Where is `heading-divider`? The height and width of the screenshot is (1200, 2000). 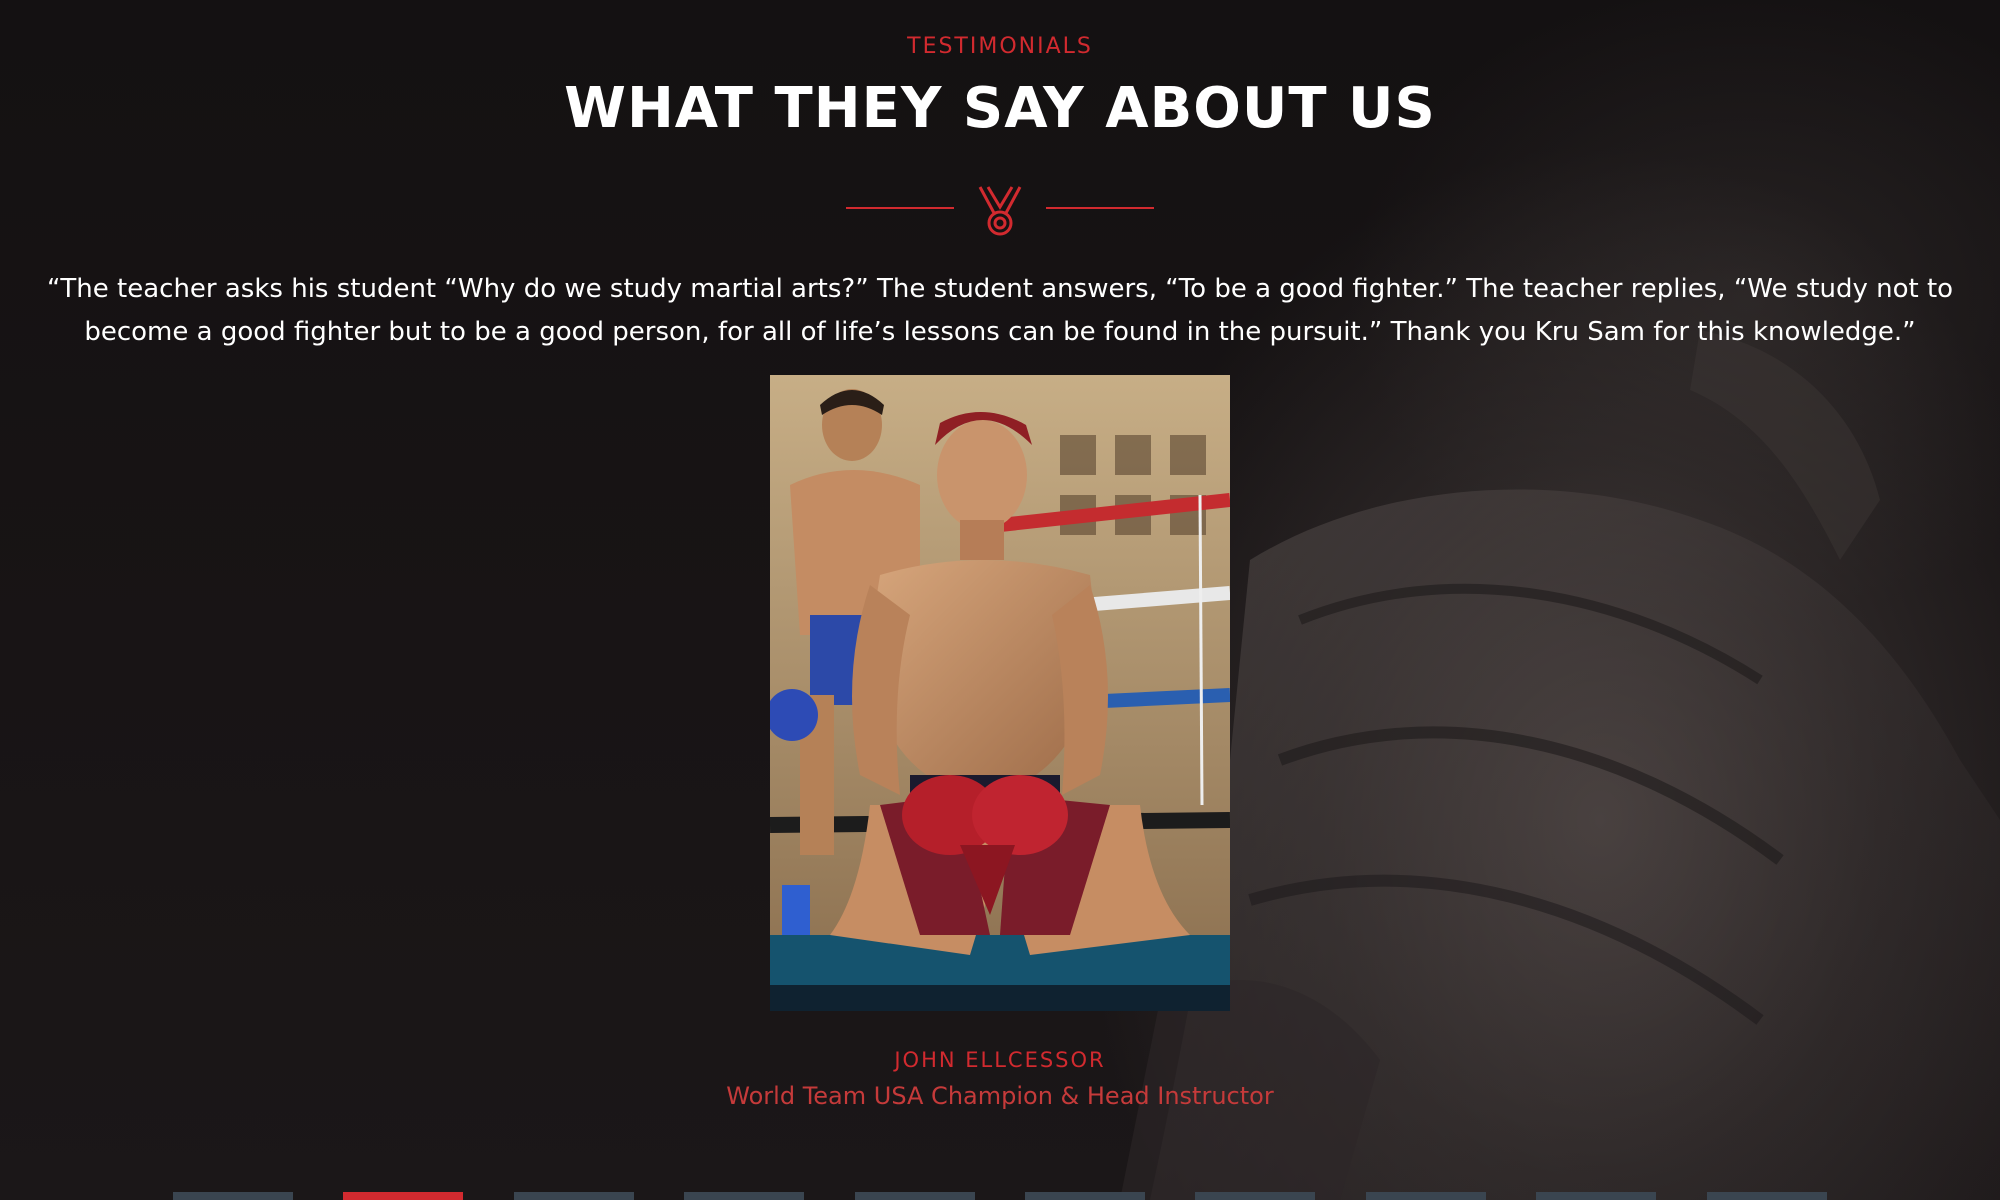
heading-divider is located at coordinates (1000, 211).